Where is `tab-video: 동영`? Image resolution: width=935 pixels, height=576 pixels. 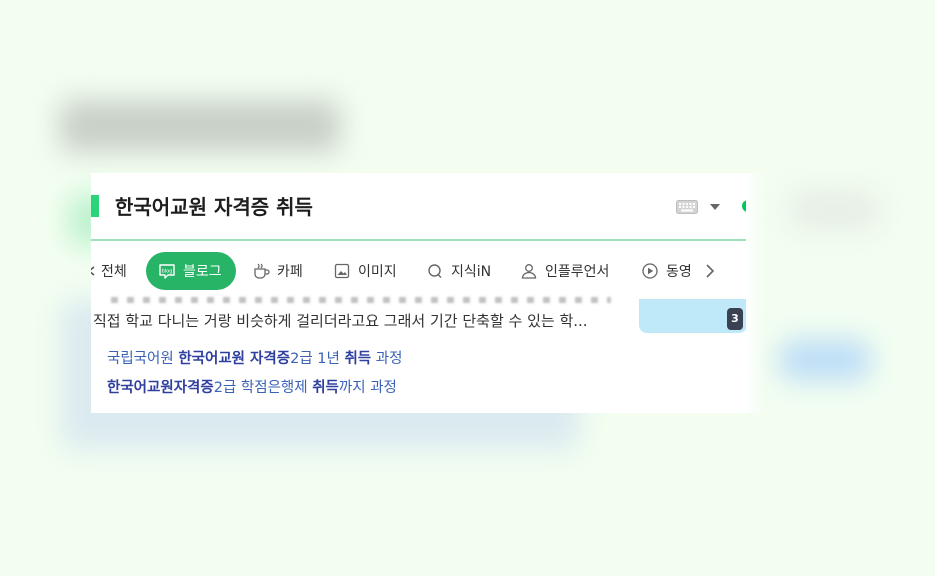 tab-video: 동영 is located at coordinates (666, 271).